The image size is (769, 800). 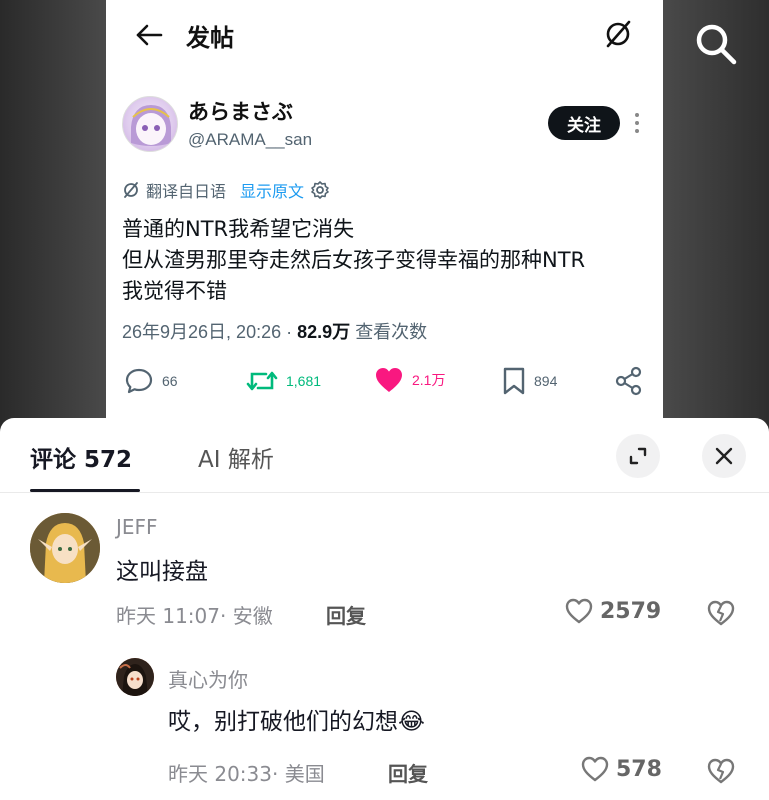 I want to click on user-avatar, so click(x=150, y=124).